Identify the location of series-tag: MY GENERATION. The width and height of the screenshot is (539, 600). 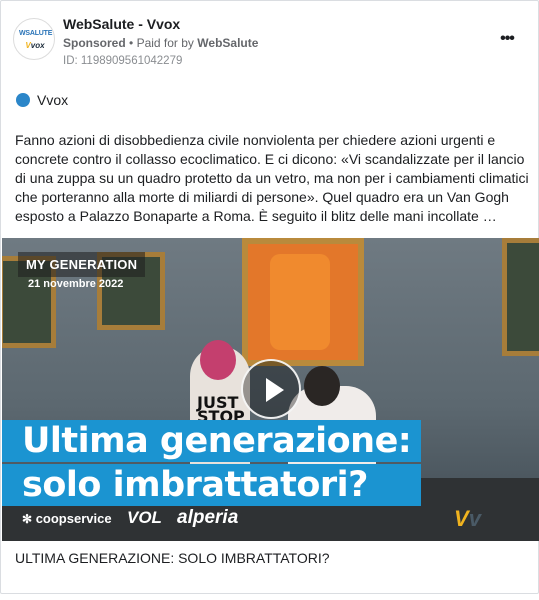
(82, 264).